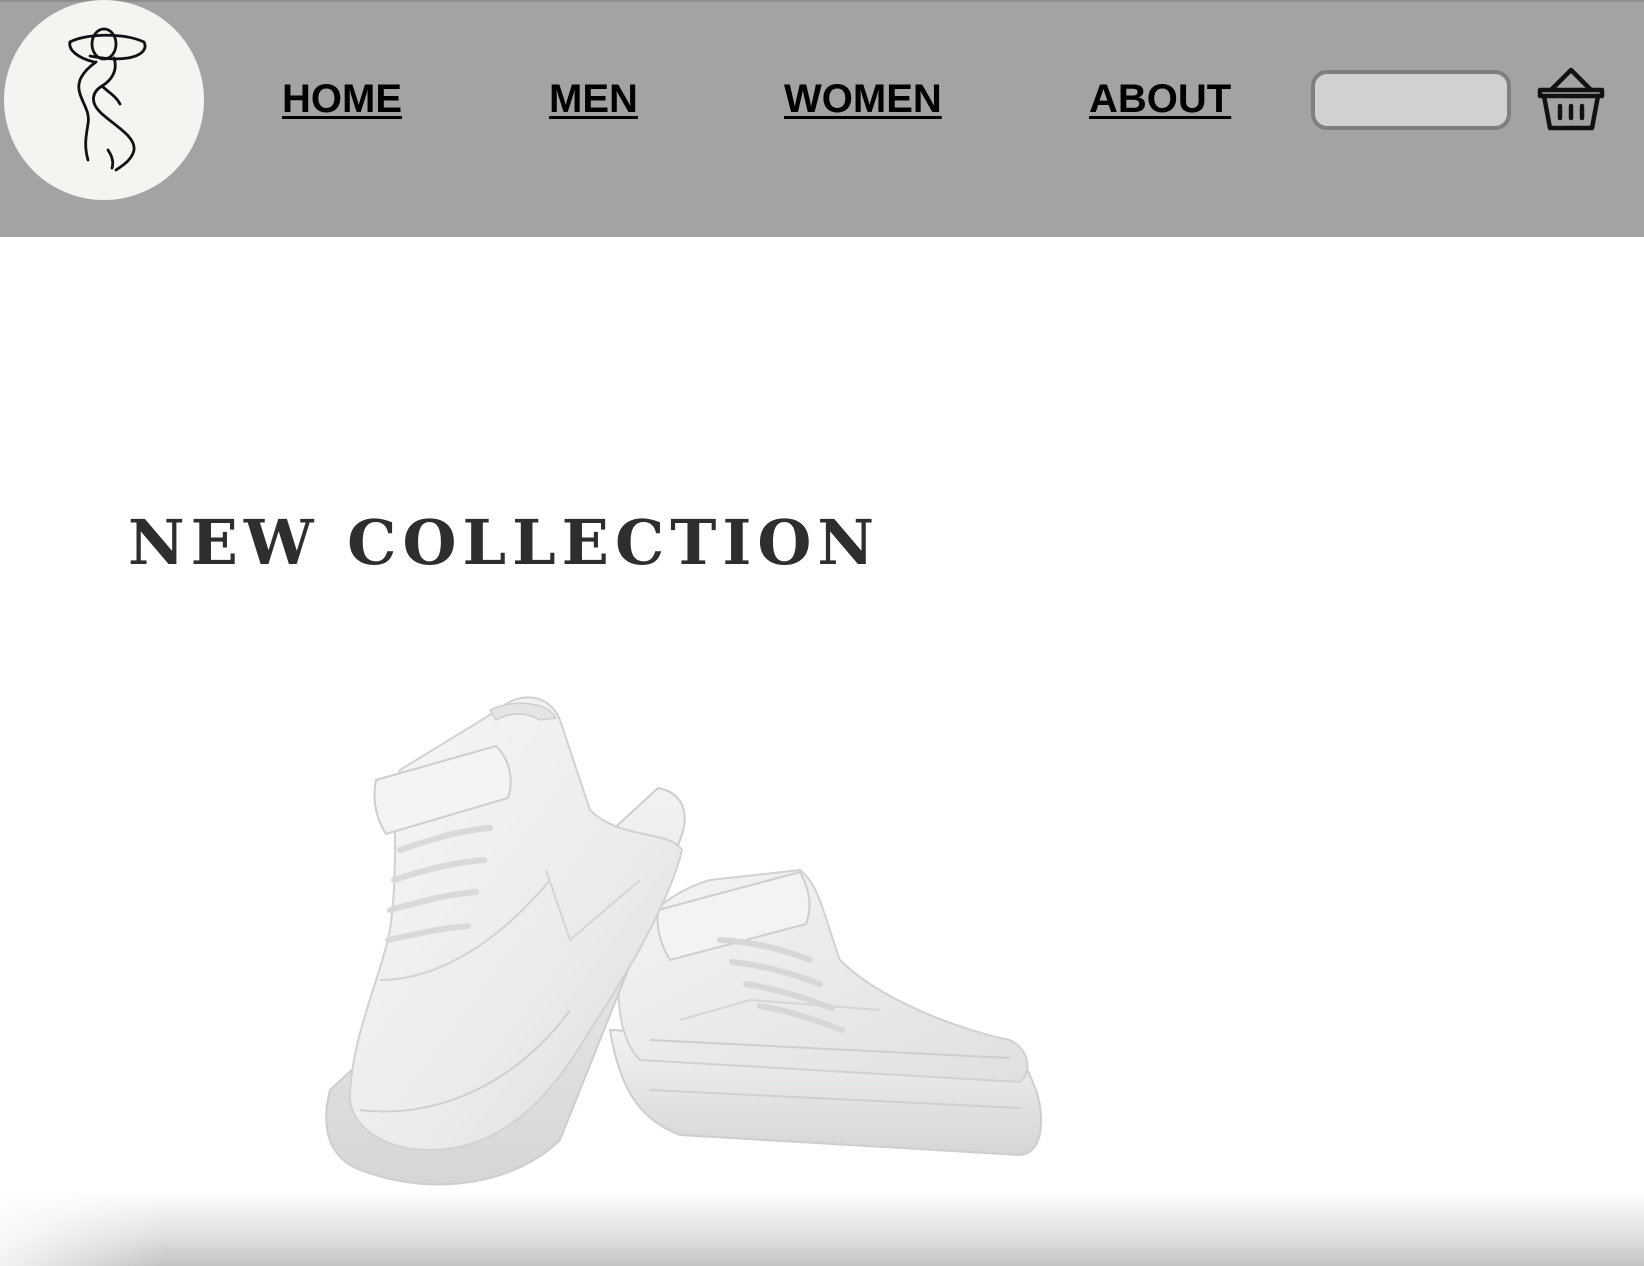 The width and height of the screenshot is (1644, 1266). I want to click on nav-about-link: ABOUT, so click(1160, 99).